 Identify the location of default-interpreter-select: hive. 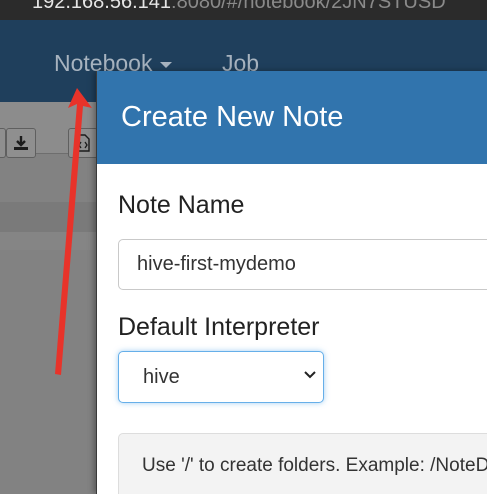
(221, 377).